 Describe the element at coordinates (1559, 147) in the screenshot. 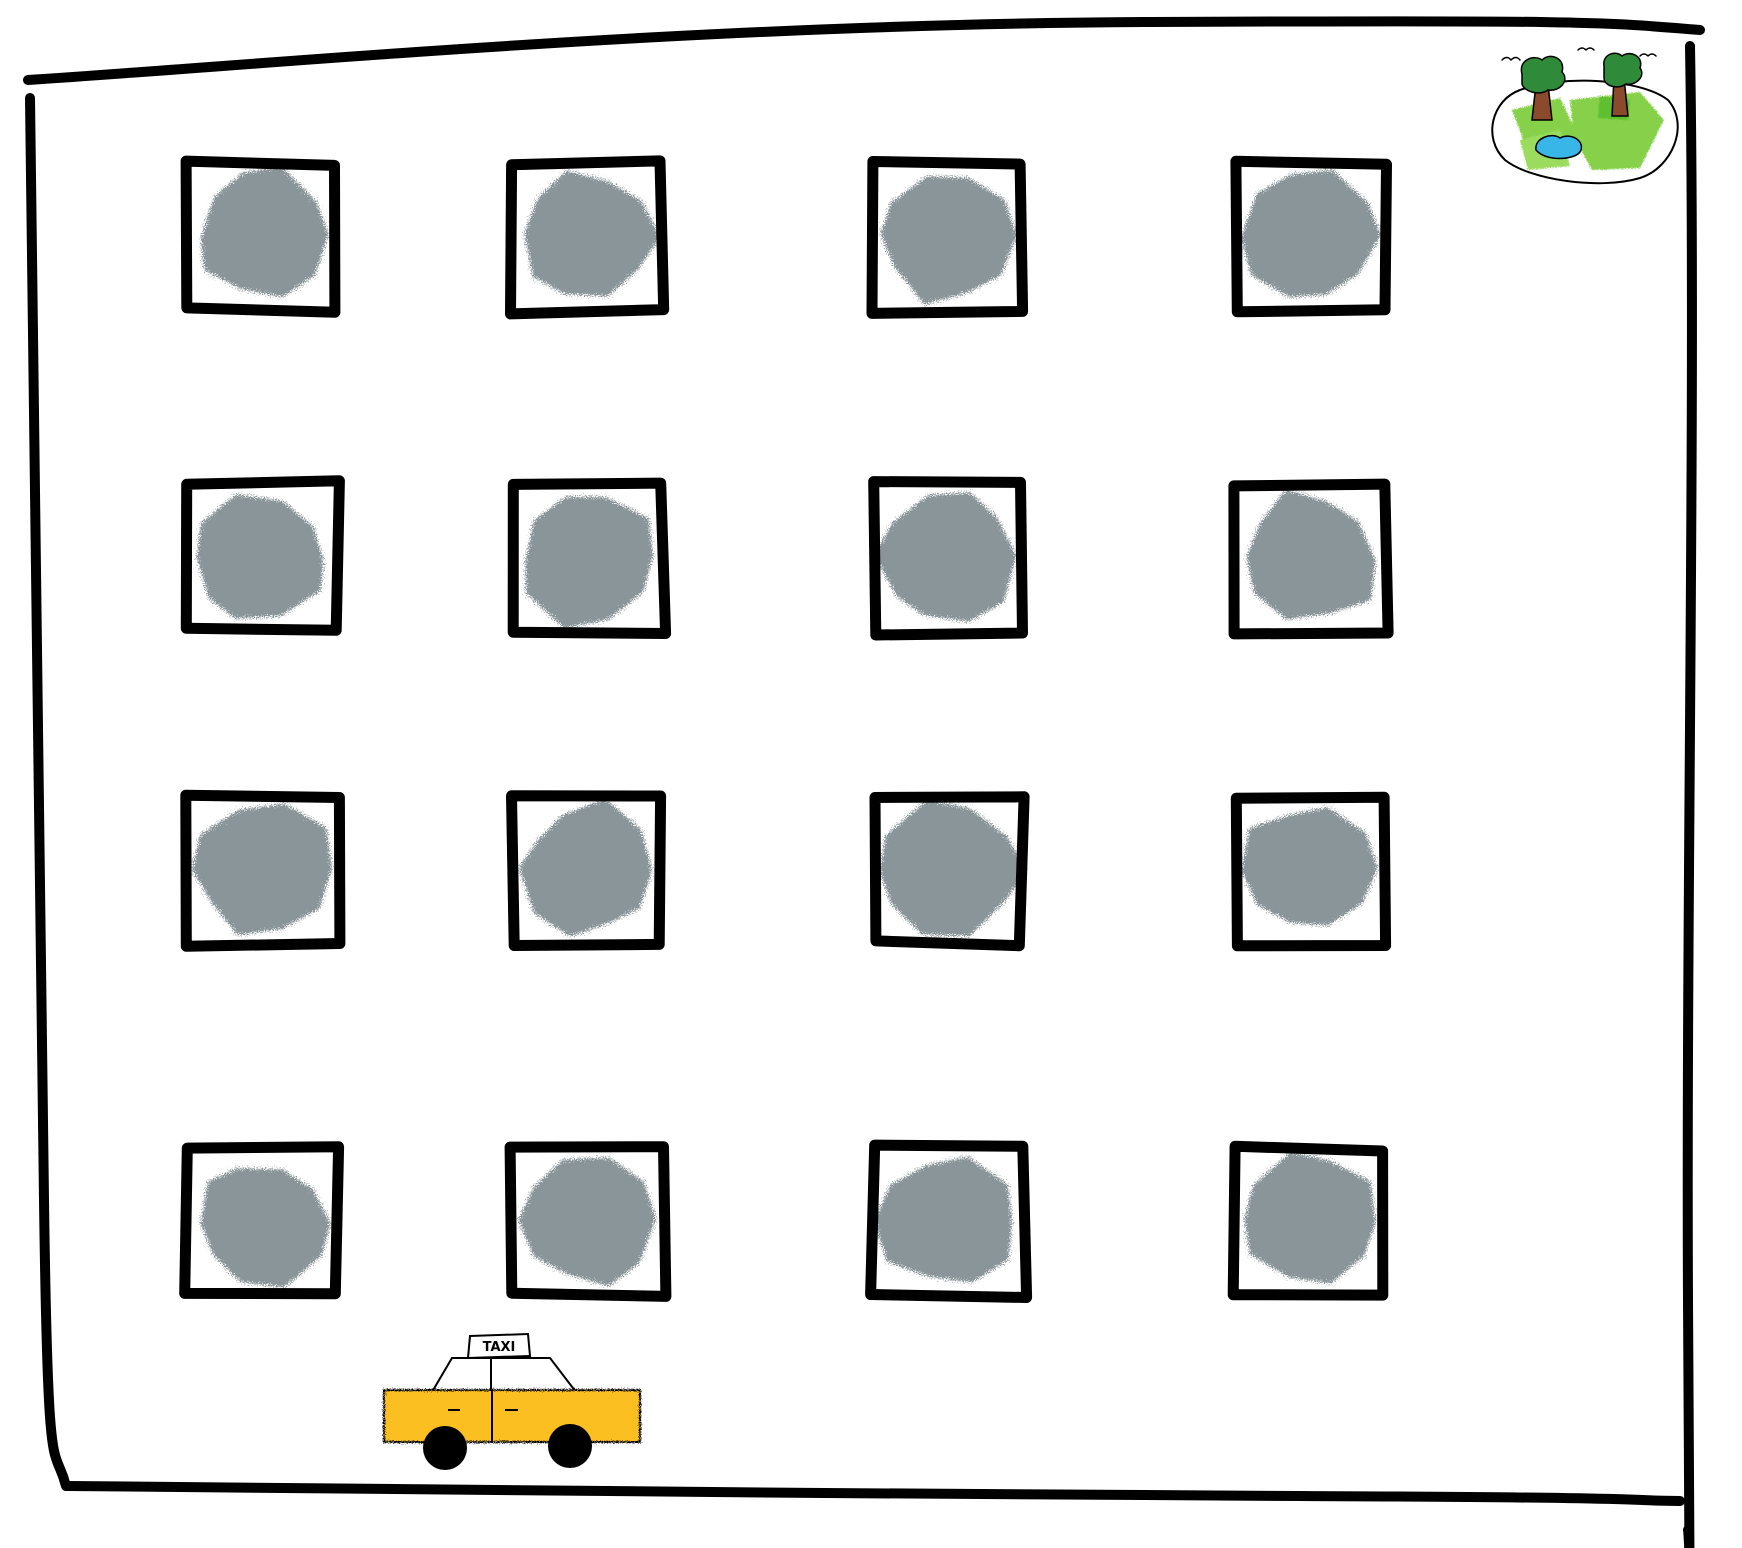

I see `pond-icon` at that location.